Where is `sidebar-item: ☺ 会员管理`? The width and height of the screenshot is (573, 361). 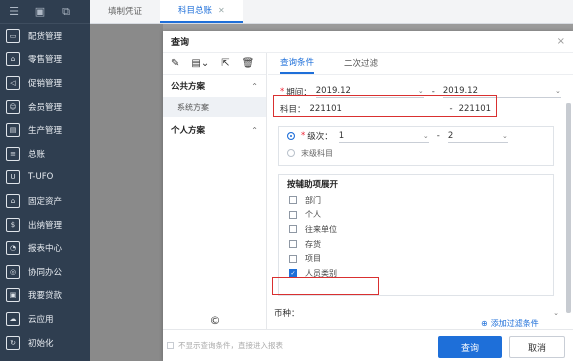
sidebar-item: ☺ 会员管理 is located at coordinates (45, 107).